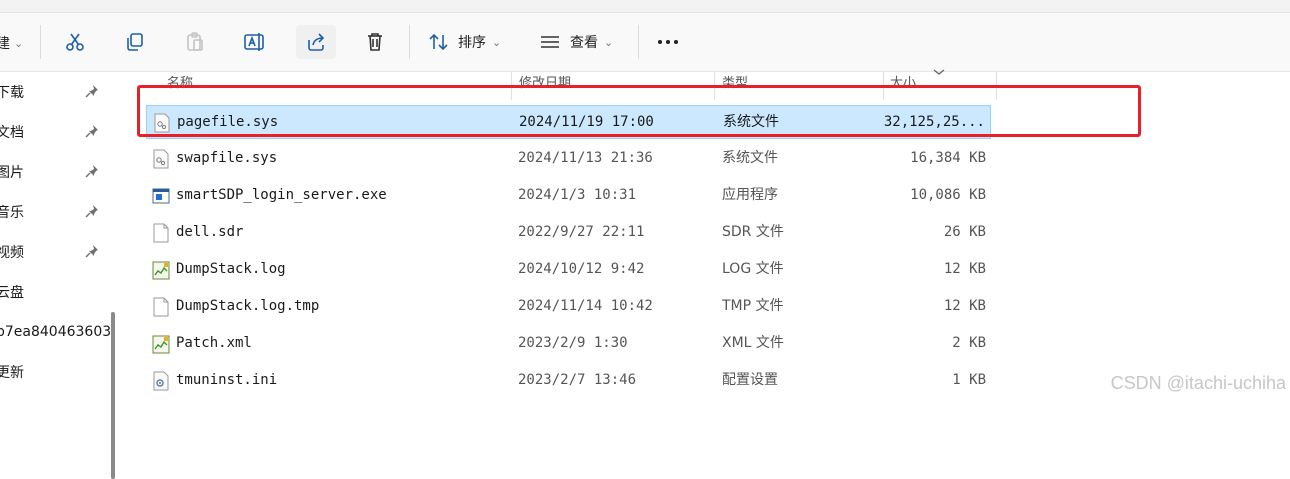 The image size is (1290, 479). I want to click on xml-file-icon, so click(161, 344).